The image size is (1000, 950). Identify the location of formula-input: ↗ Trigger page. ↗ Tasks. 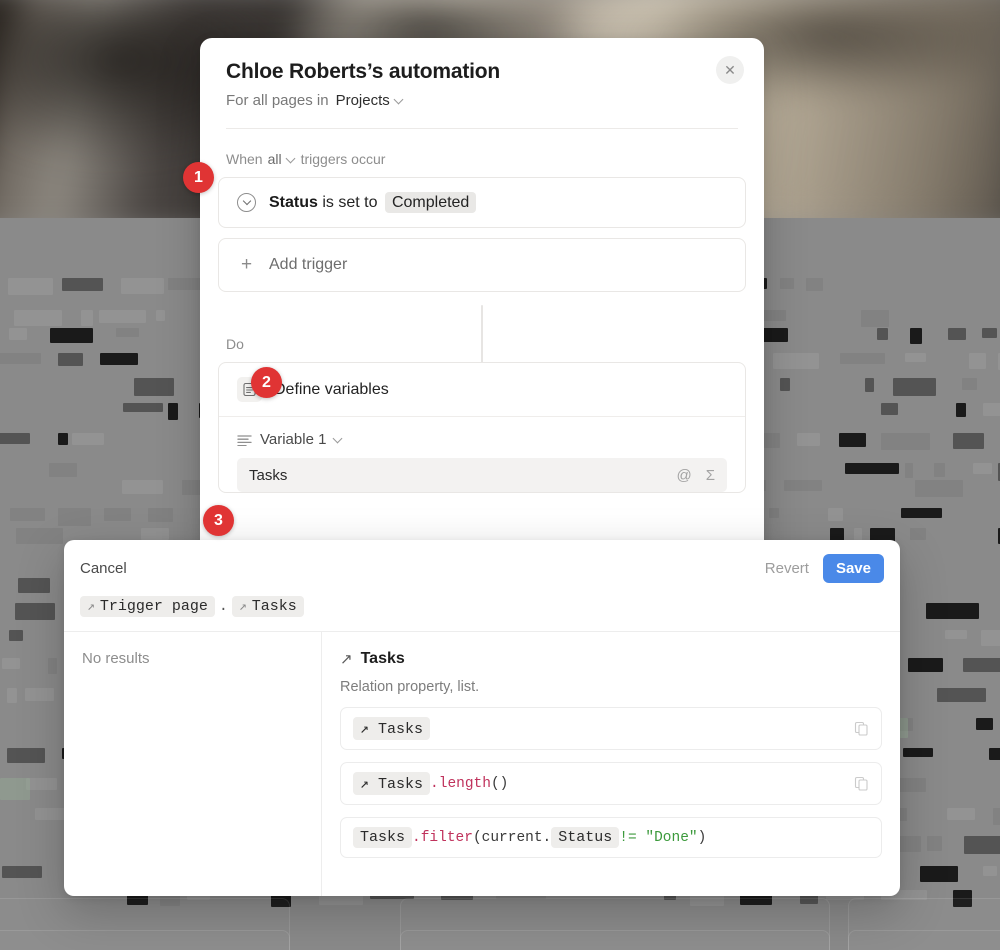
(482, 607).